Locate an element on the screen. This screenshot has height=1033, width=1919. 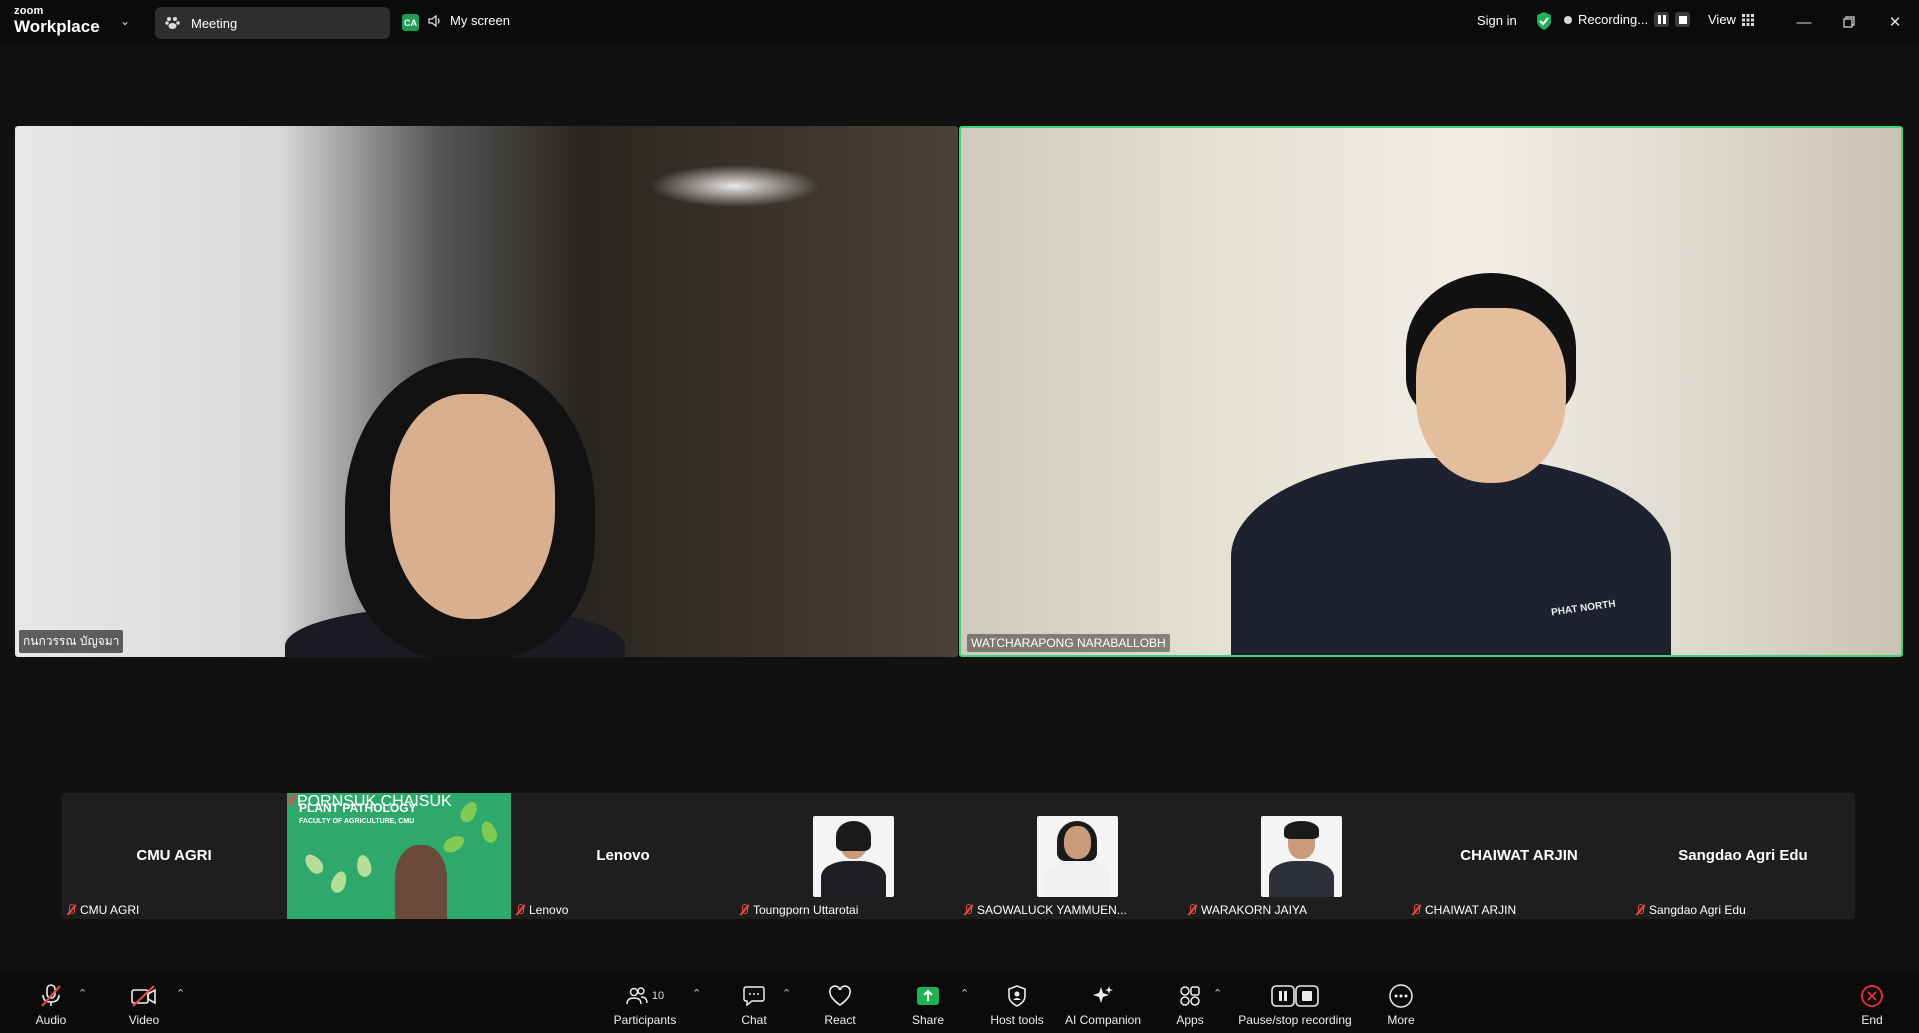
view-label: View is located at coordinates (1722, 19).